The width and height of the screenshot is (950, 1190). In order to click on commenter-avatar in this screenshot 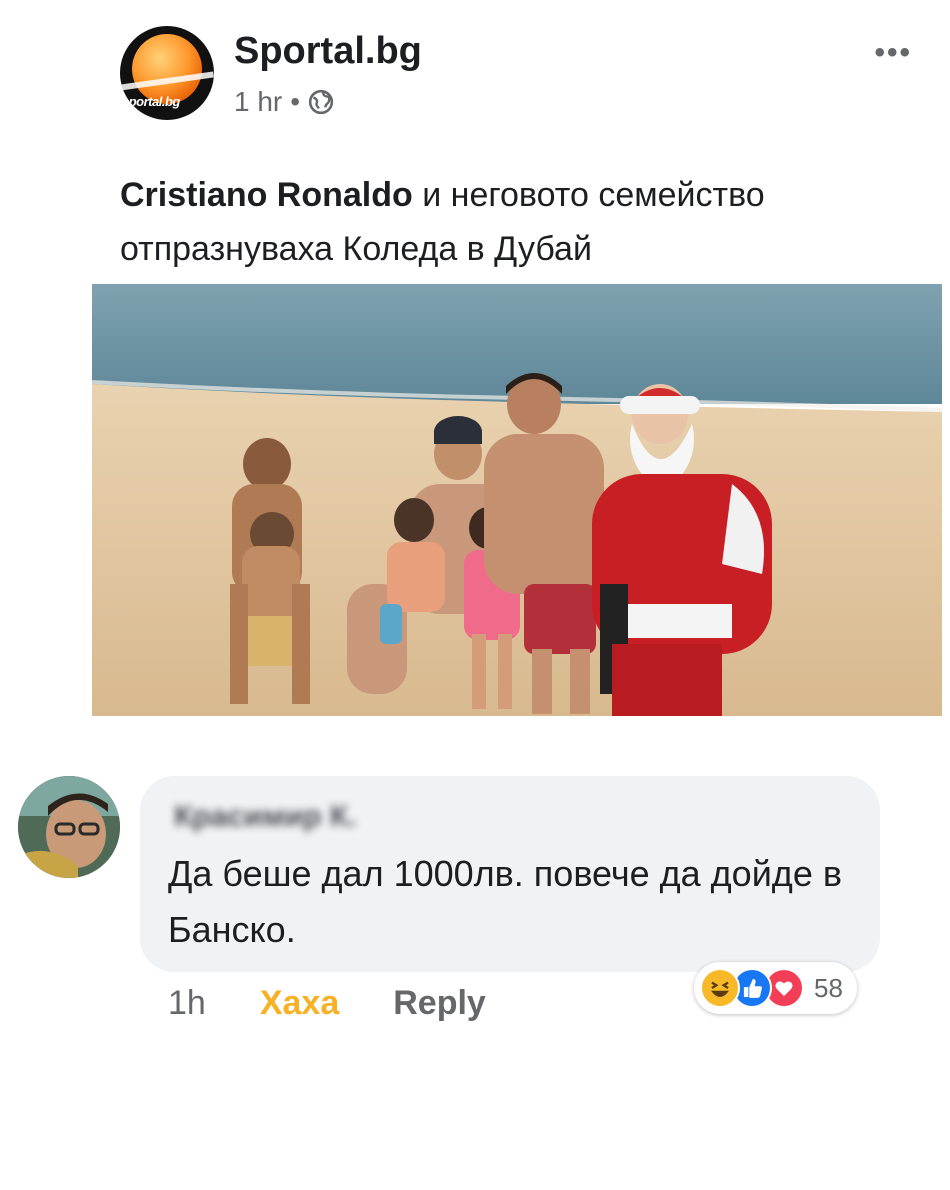, I will do `click(69, 827)`.